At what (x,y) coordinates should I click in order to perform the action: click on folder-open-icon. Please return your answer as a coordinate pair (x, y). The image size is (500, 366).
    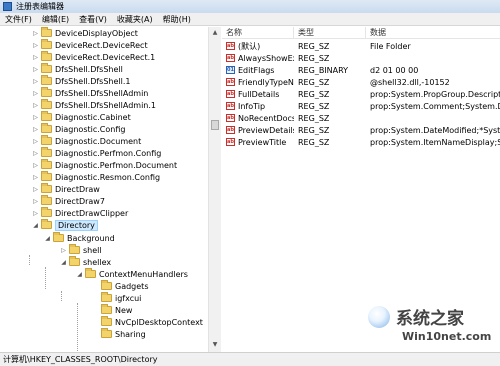
    Looking at the image, I should click on (46, 224).